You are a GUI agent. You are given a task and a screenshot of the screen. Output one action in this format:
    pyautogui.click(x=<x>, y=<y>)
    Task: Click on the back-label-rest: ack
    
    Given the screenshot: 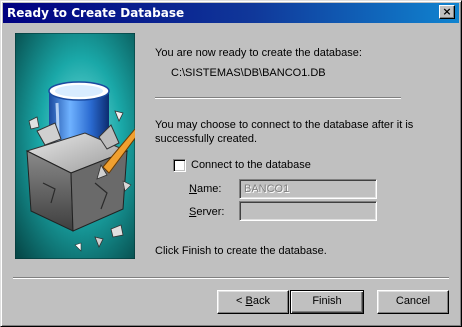 What is the action you would take?
    pyautogui.click(x=261, y=301)
    